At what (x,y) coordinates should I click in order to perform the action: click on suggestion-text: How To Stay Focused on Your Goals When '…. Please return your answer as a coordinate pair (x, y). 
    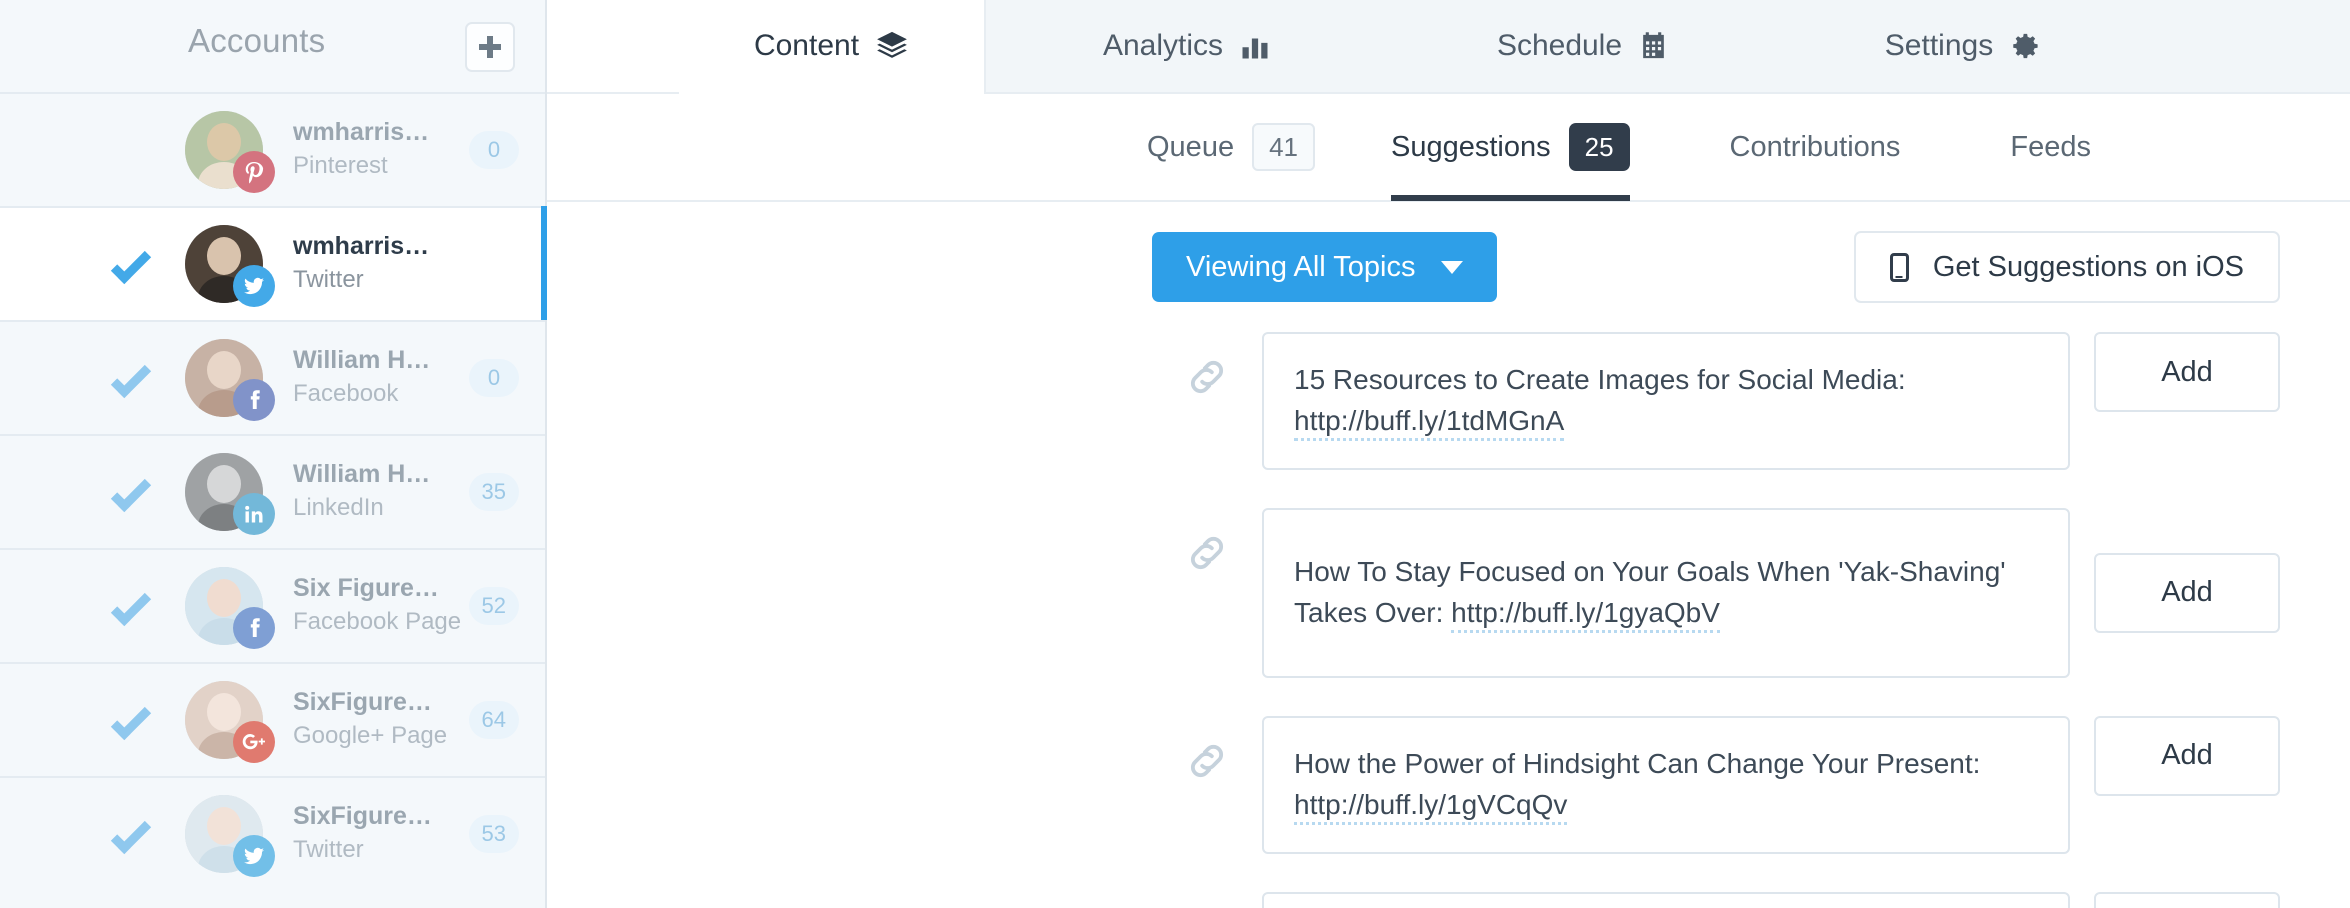
    Looking at the image, I should click on (1666, 592).